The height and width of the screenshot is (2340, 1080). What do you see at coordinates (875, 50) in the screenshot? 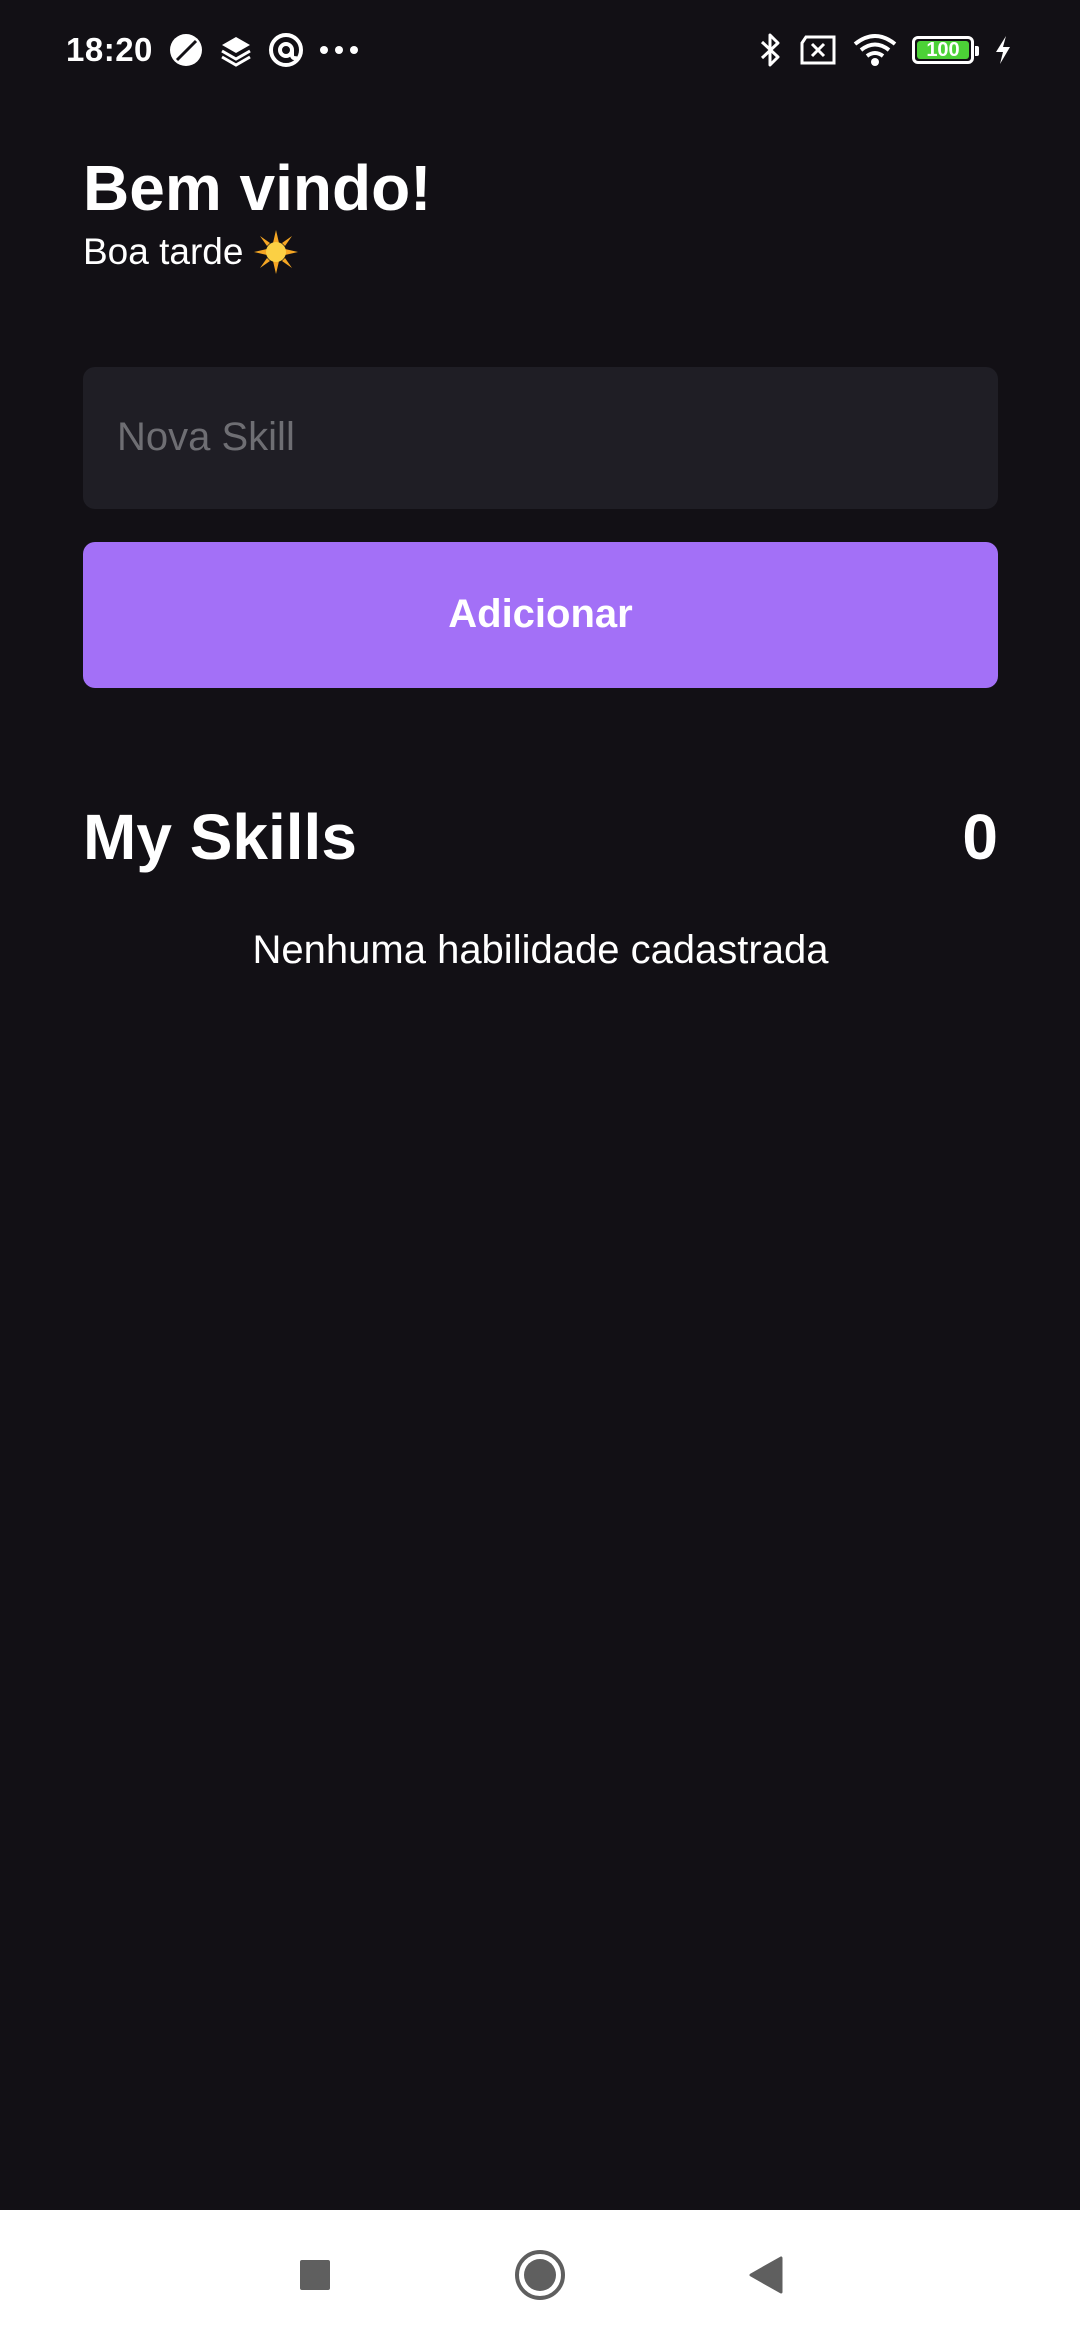
I see `wifi-icon` at bounding box center [875, 50].